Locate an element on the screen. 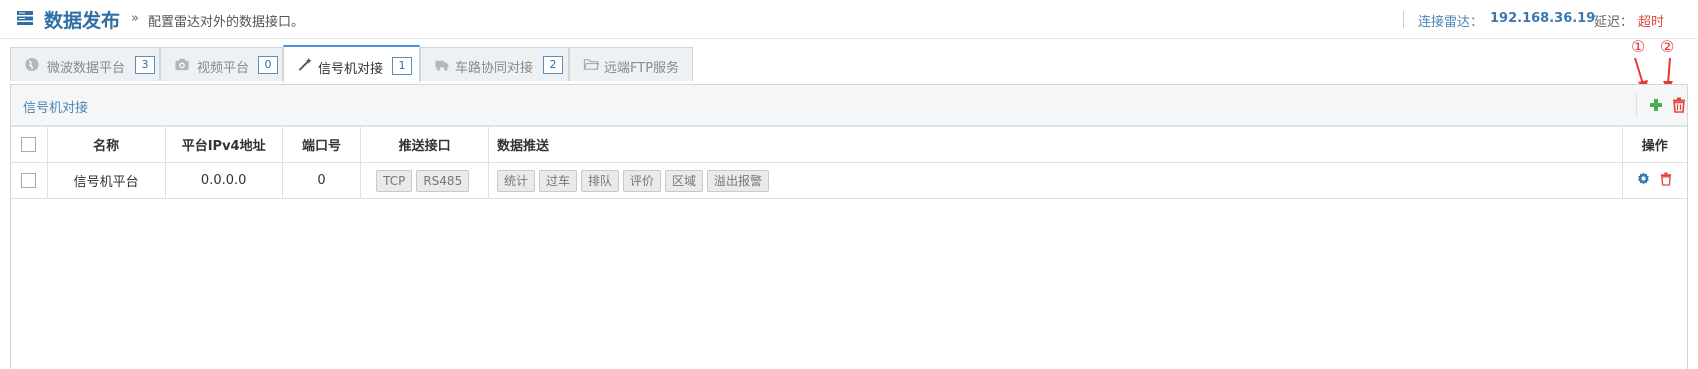  column-header-name: 名称 is located at coordinates (106, 144).